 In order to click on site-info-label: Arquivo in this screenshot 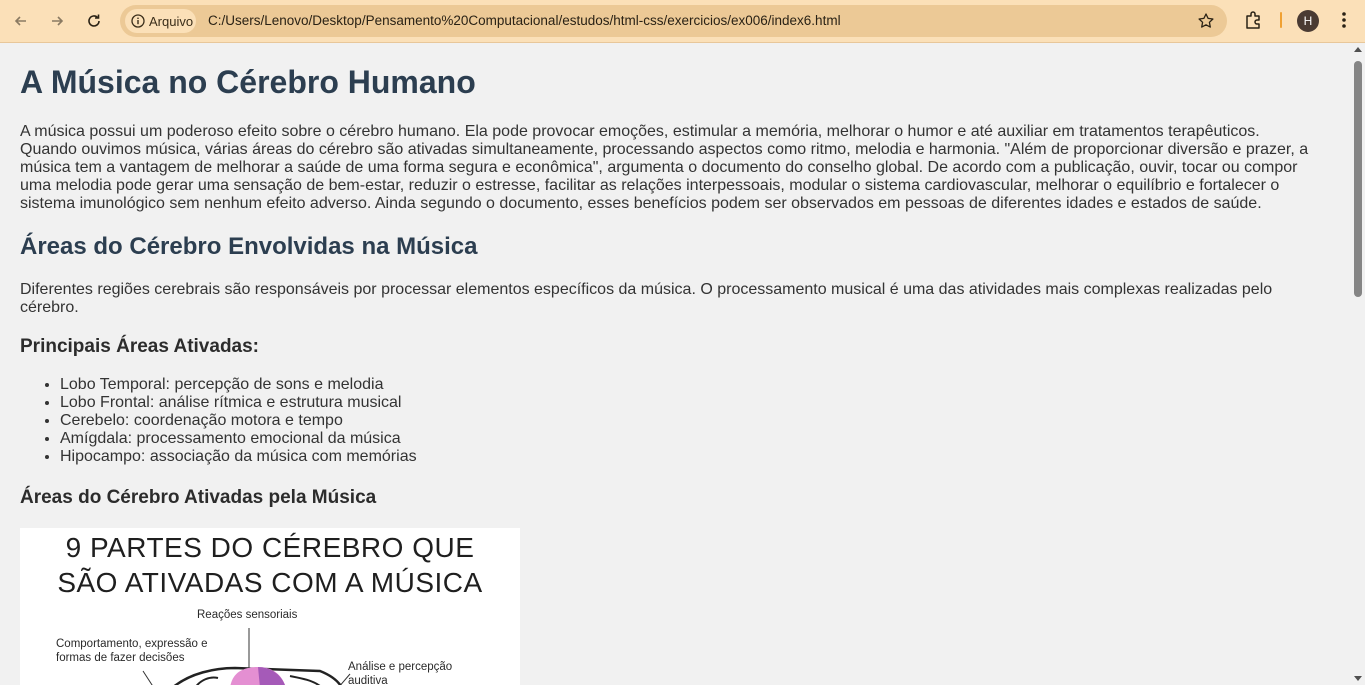, I will do `click(171, 21)`.